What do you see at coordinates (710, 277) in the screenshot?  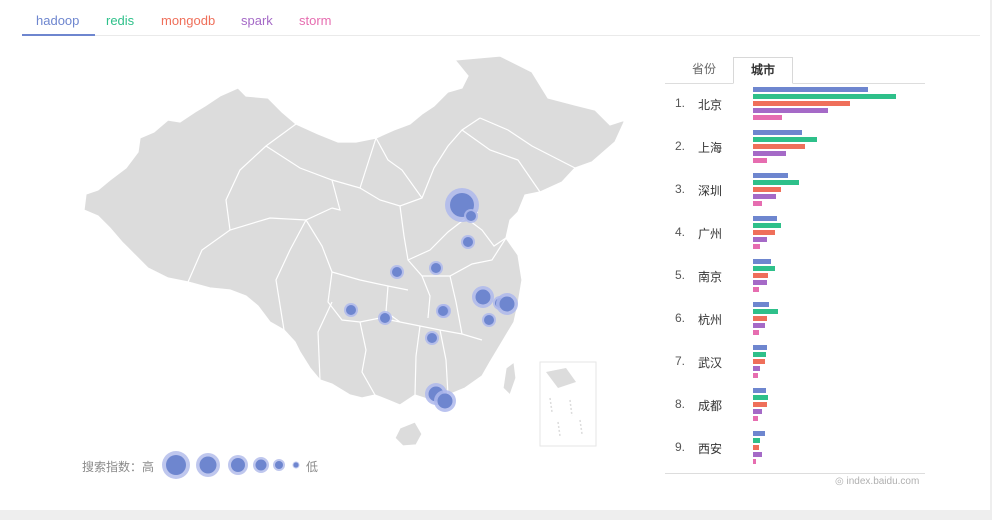 I see `city-name: 南京` at bounding box center [710, 277].